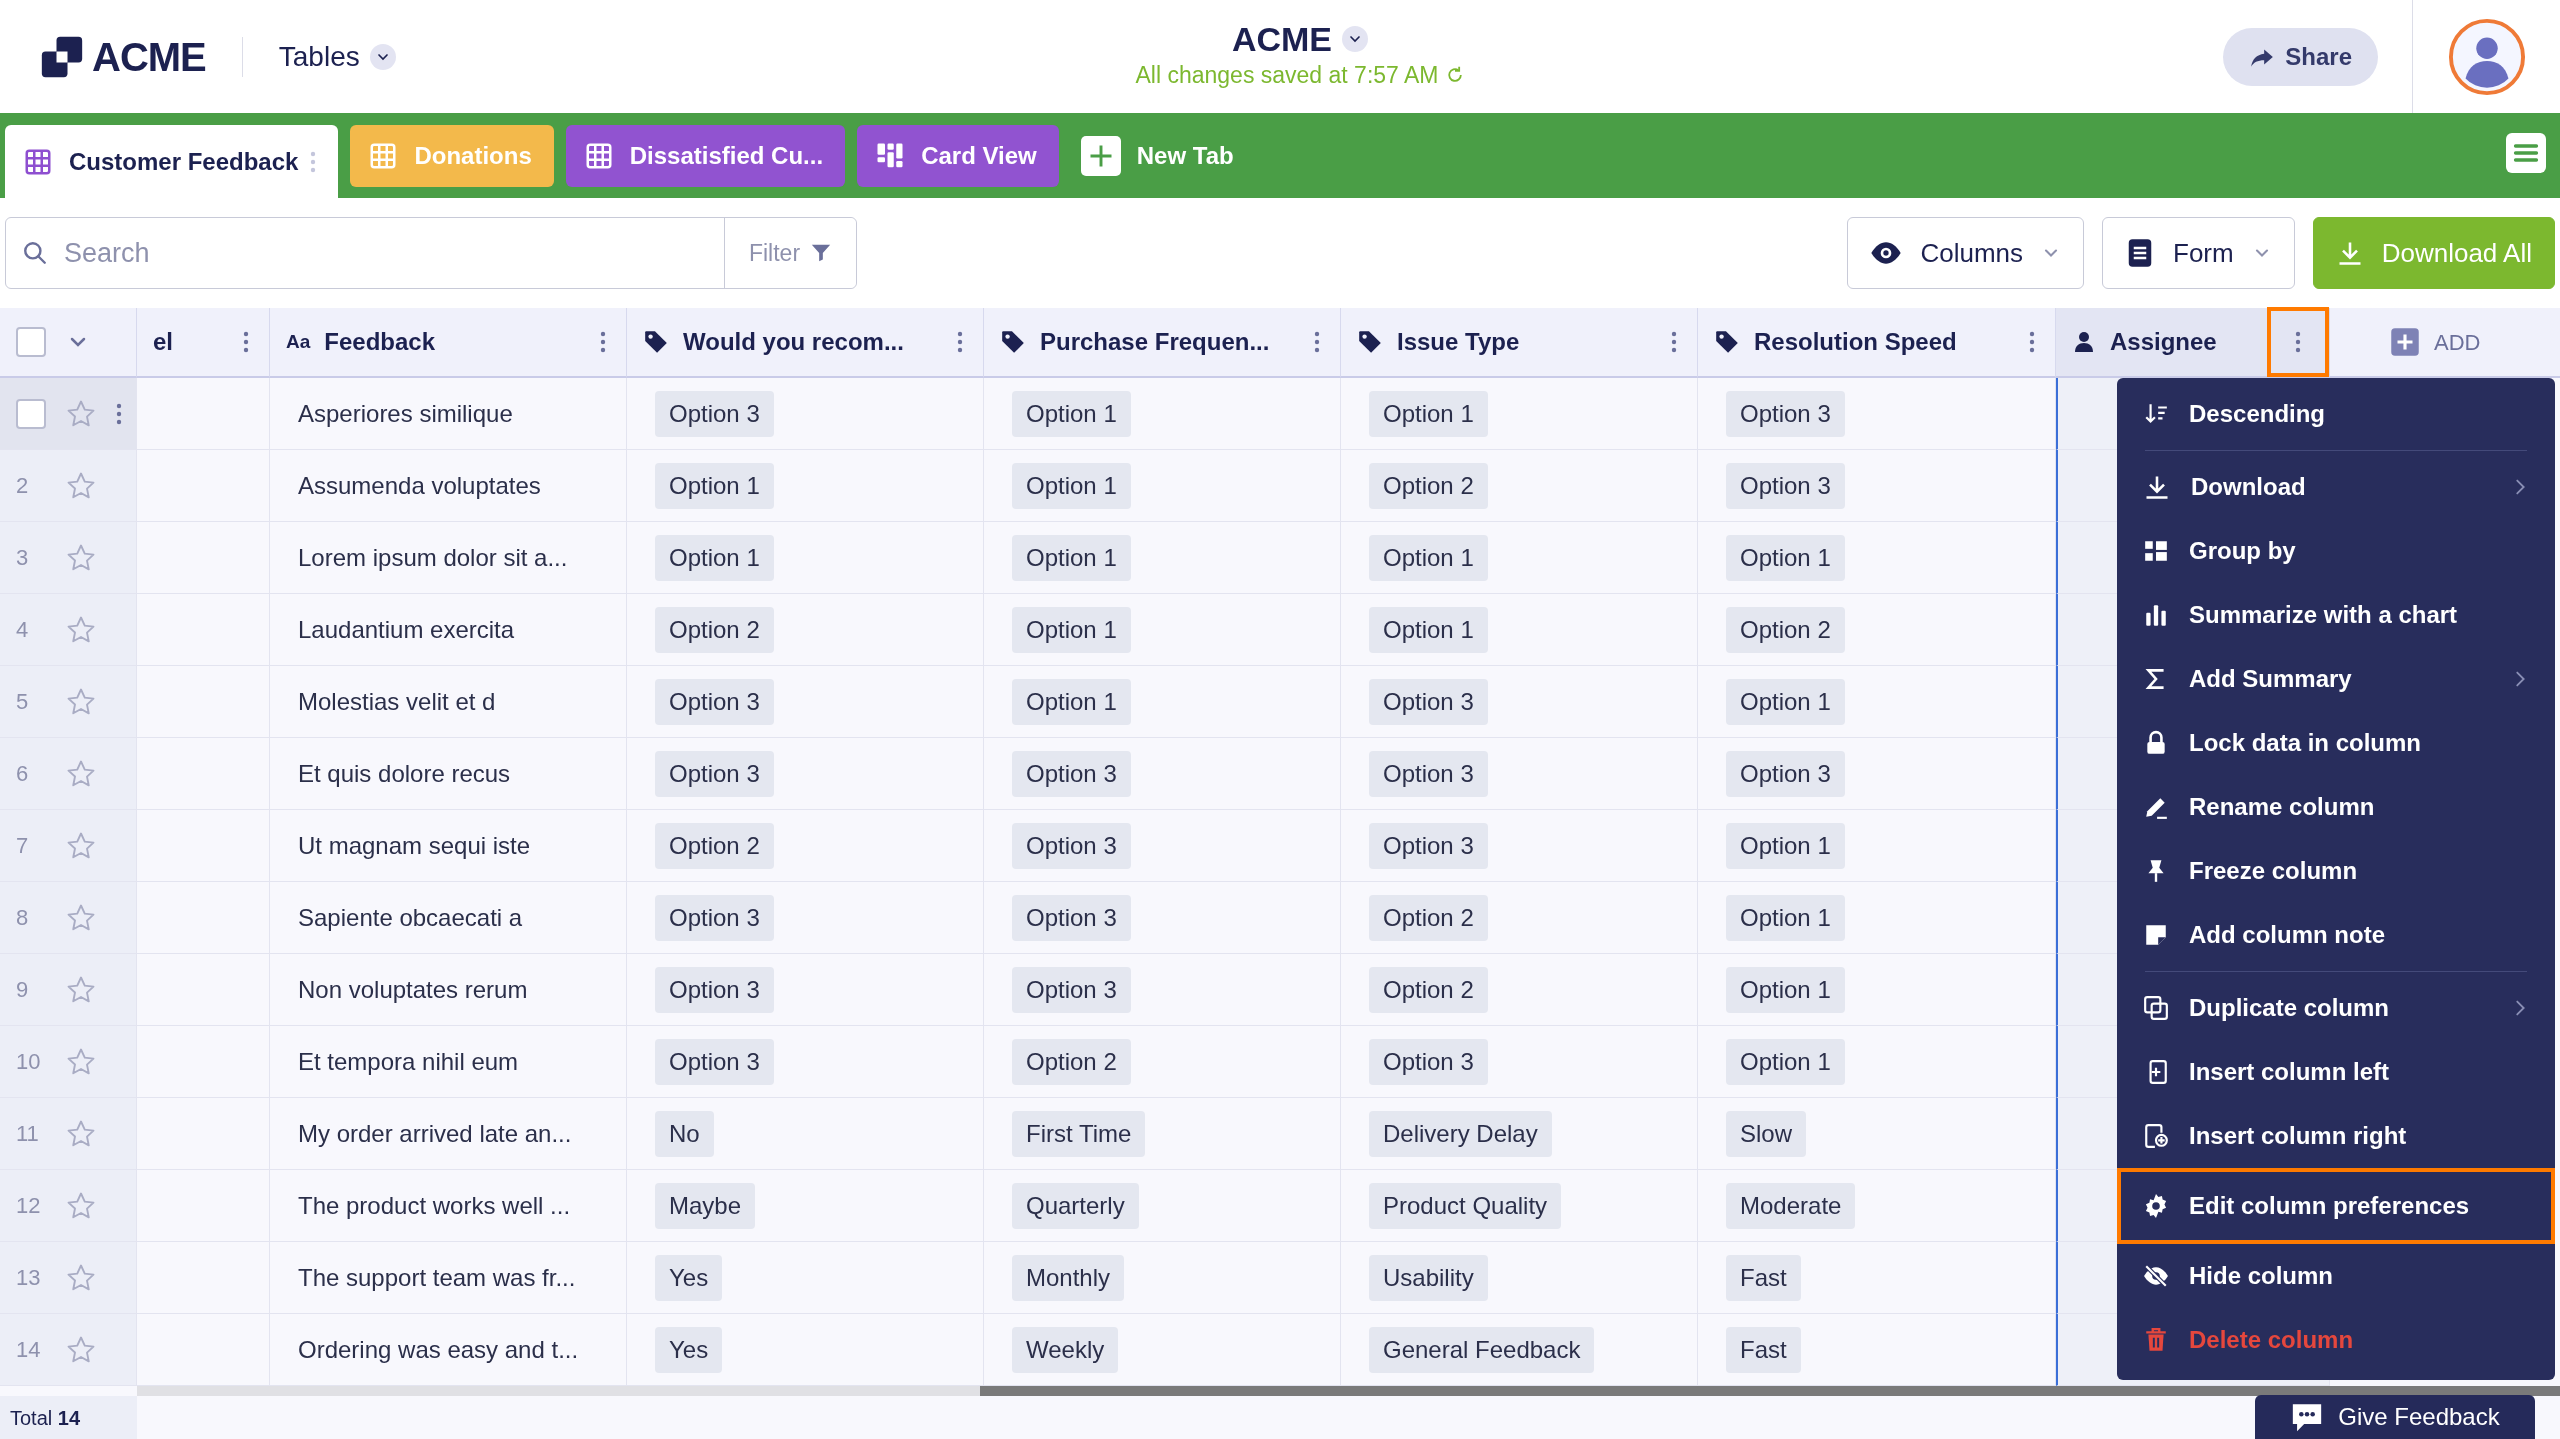  Describe the element at coordinates (1460, 1133) in the screenshot. I see `option-tag: Delivery Delay` at that location.